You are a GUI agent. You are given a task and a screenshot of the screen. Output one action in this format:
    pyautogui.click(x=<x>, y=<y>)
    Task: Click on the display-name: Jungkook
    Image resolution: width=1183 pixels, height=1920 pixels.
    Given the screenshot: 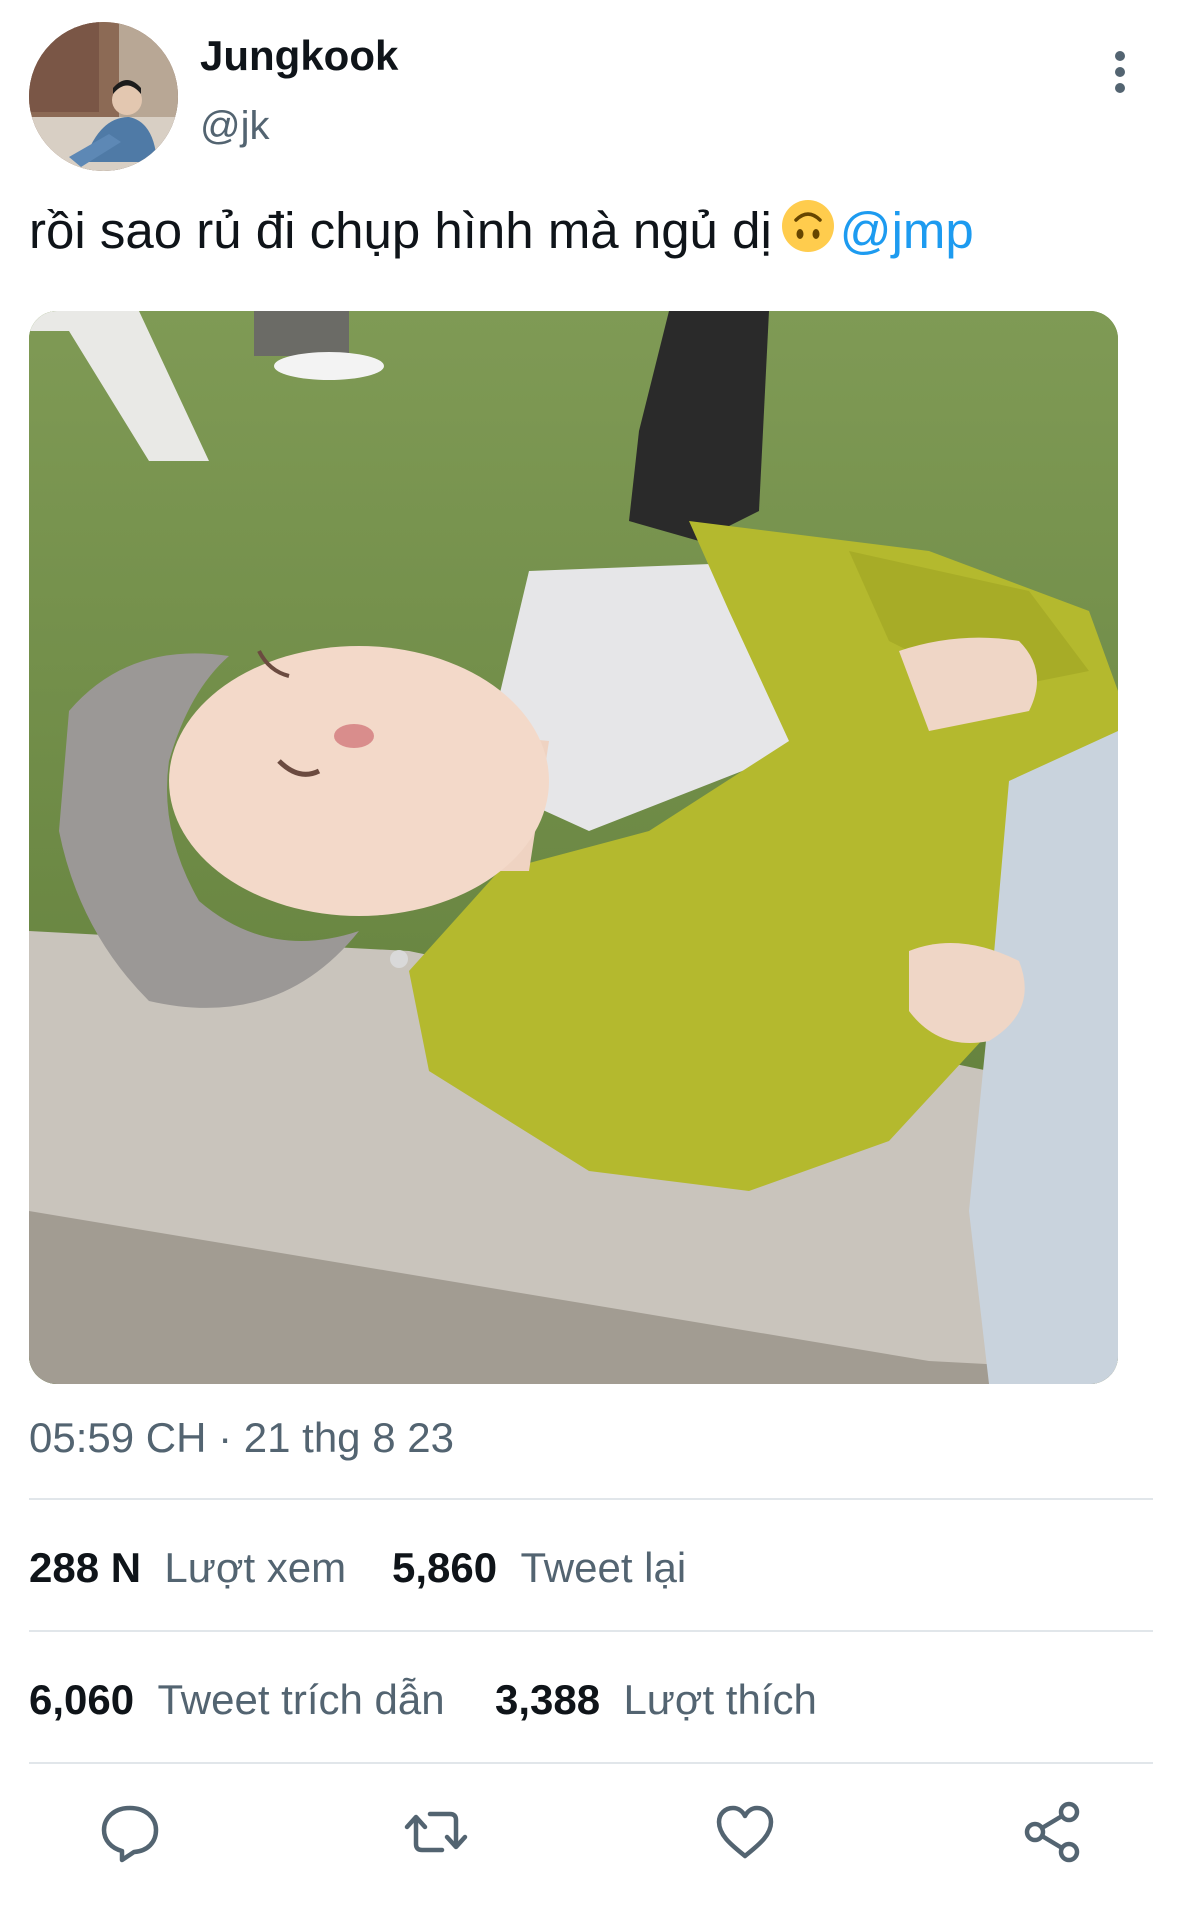 What is the action you would take?
    pyautogui.click(x=299, y=56)
    